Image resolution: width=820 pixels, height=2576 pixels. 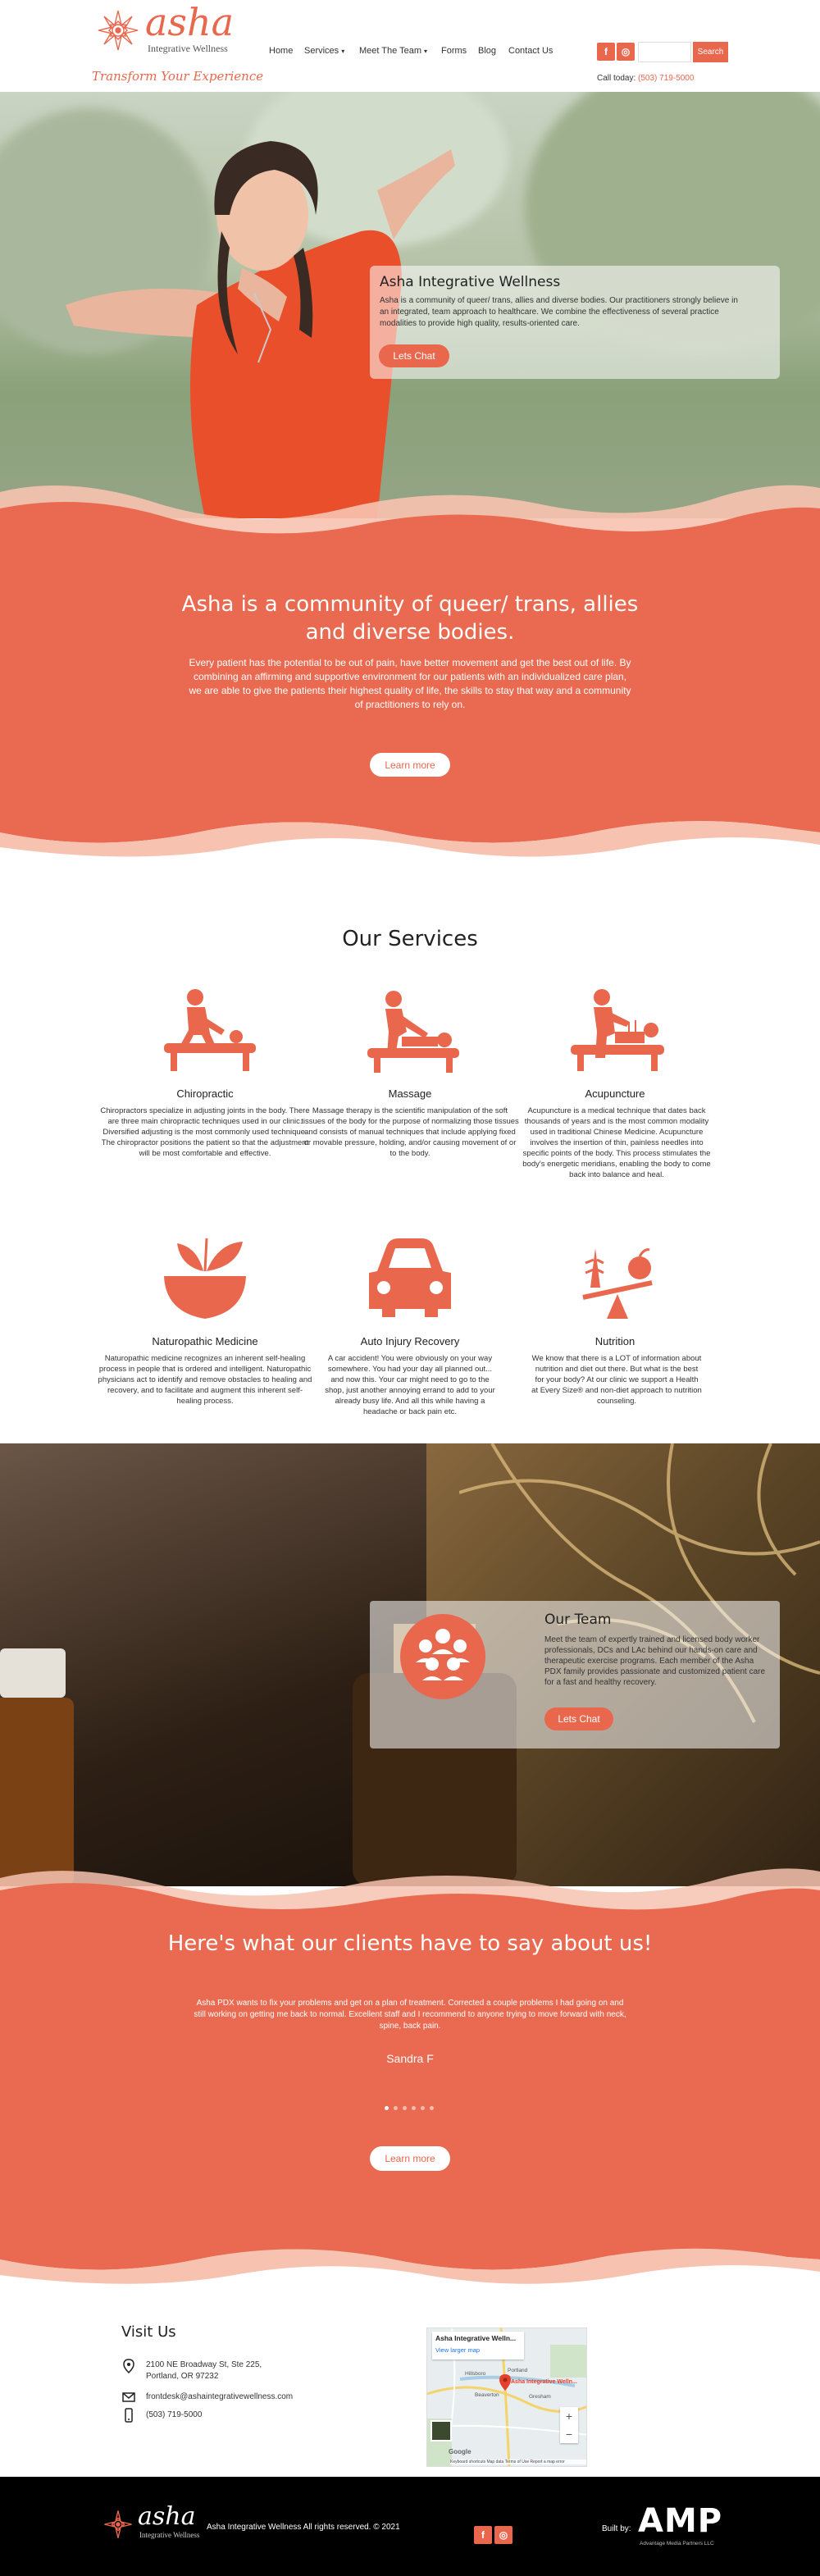 What do you see at coordinates (188, 48) in the screenshot?
I see `logo-subtitle: Integrative Wellness` at bounding box center [188, 48].